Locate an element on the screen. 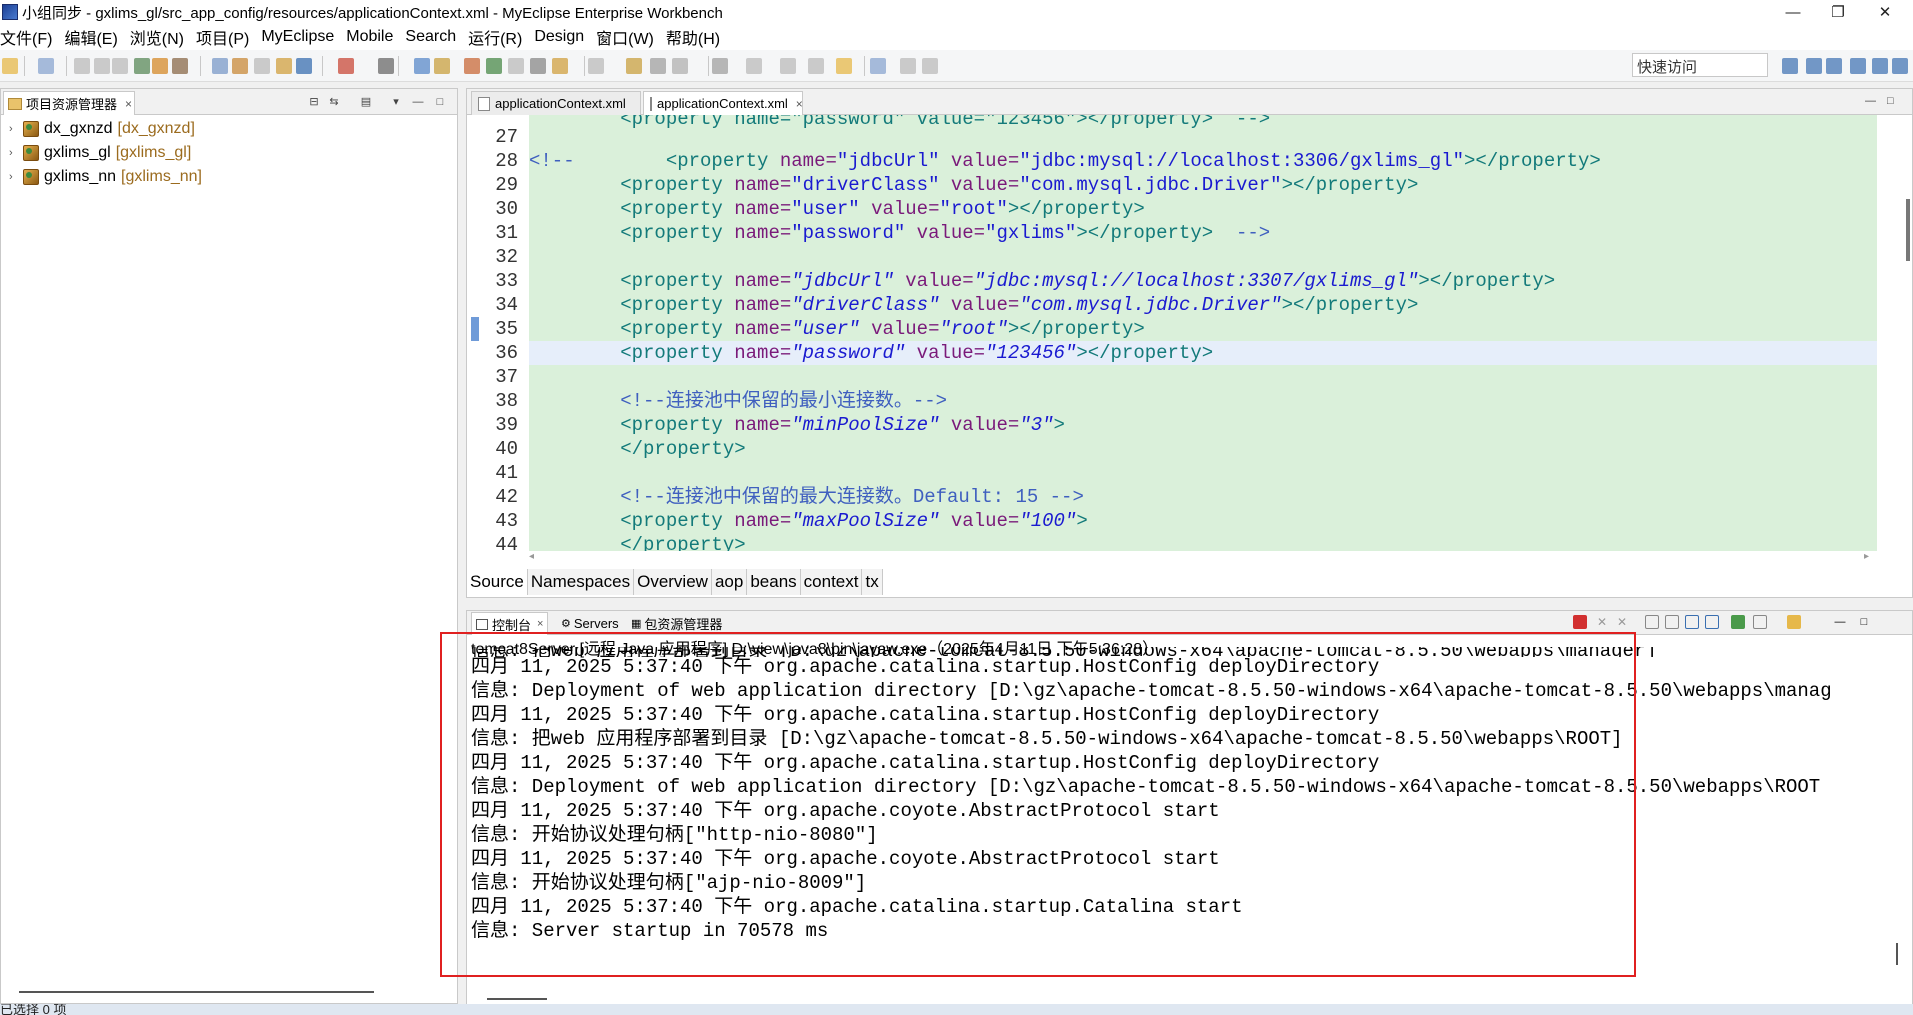 This screenshot has width=1913, height=1015. scroll-right-icon: ▸ is located at coordinates (1866, 556).